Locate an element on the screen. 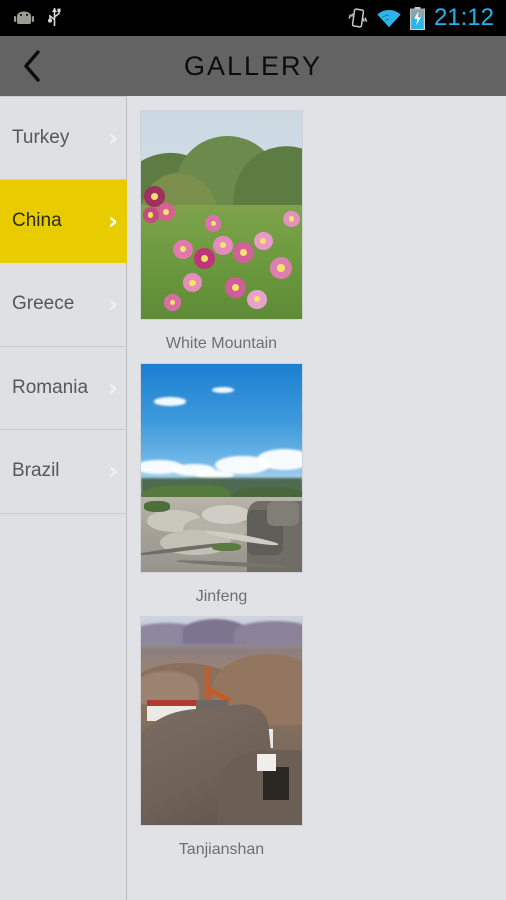 Image resolution: width=506 pixels, height=900 pixels. status-bar: 21:12 is located at coordinates (253, 18).